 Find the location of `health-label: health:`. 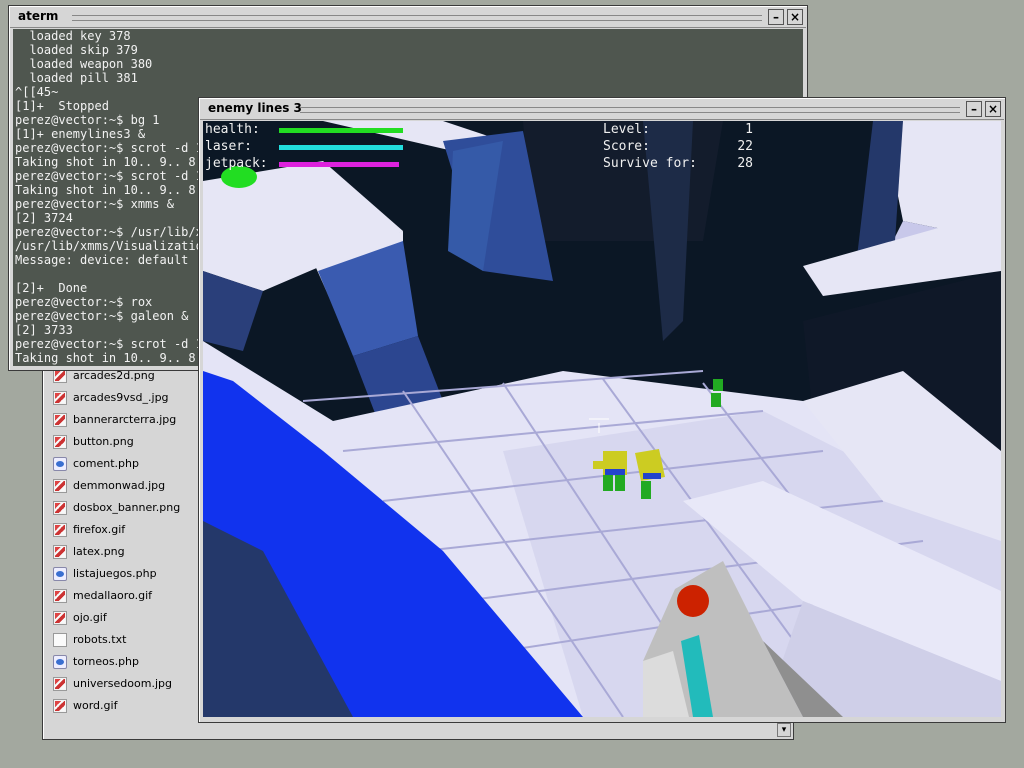

health-label: health: is located at coordinates (232, 129).